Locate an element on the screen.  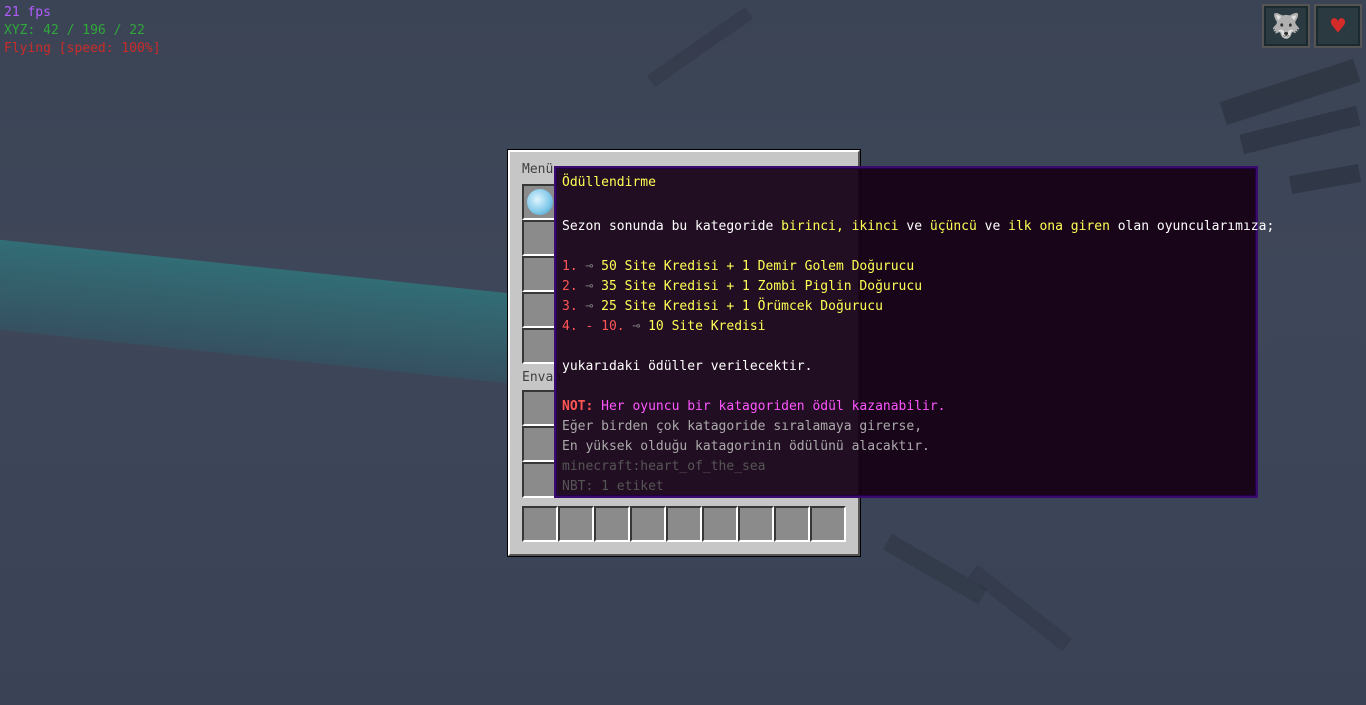
reward-rank: 3. is located at coordinates (570, 306).